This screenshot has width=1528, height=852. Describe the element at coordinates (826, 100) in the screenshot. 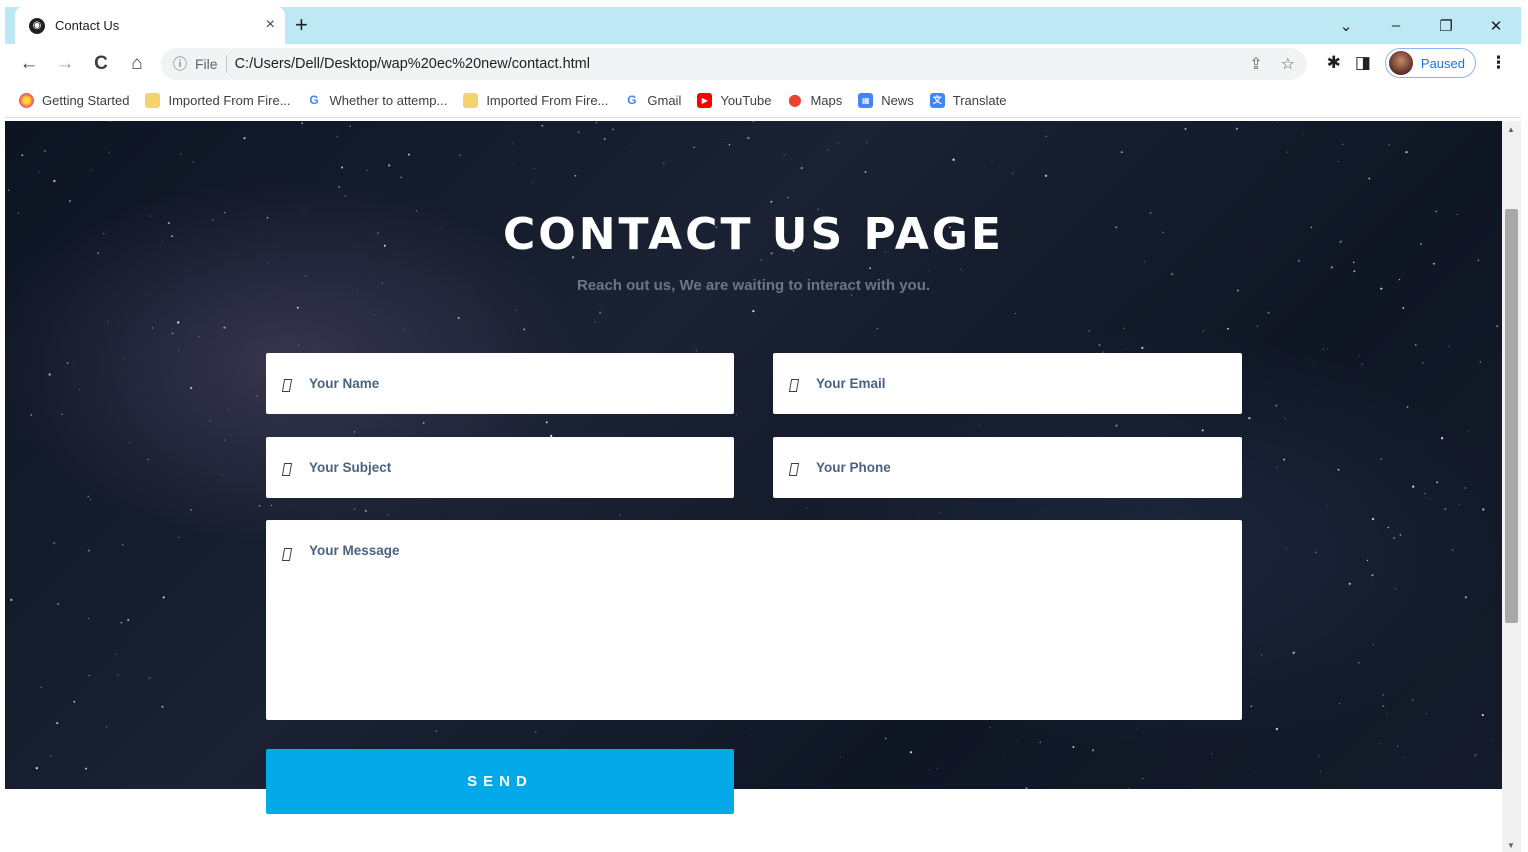

I see `bookmark-label: Maps` at that location.